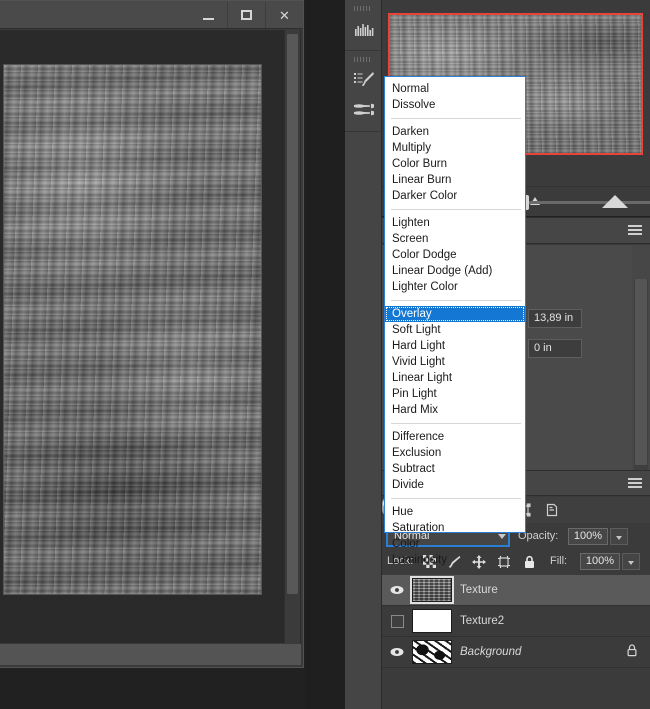  I want to click on close-button: ✕, so click(284, 15).